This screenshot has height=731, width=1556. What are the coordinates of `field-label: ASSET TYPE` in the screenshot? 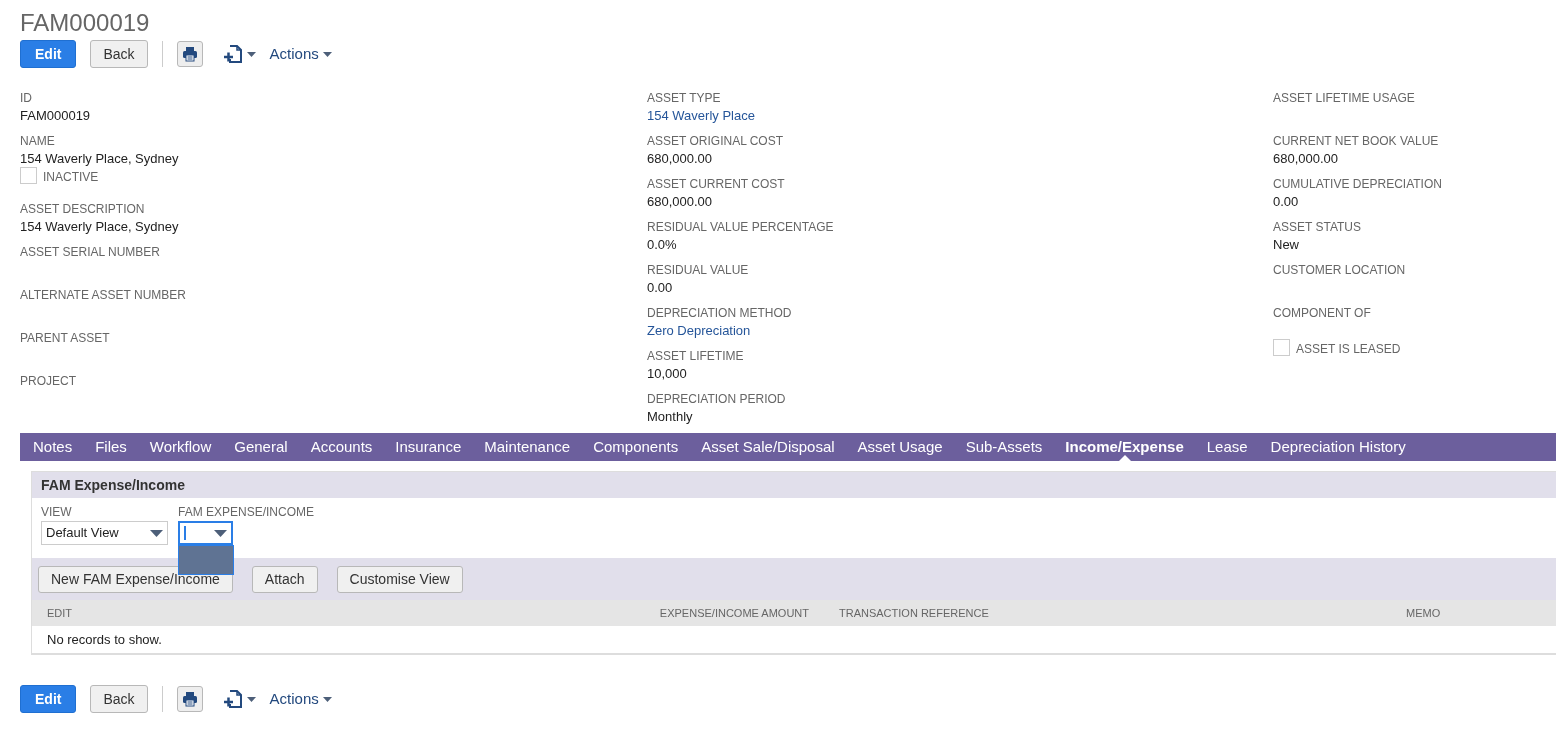 It's located at (684, 98).